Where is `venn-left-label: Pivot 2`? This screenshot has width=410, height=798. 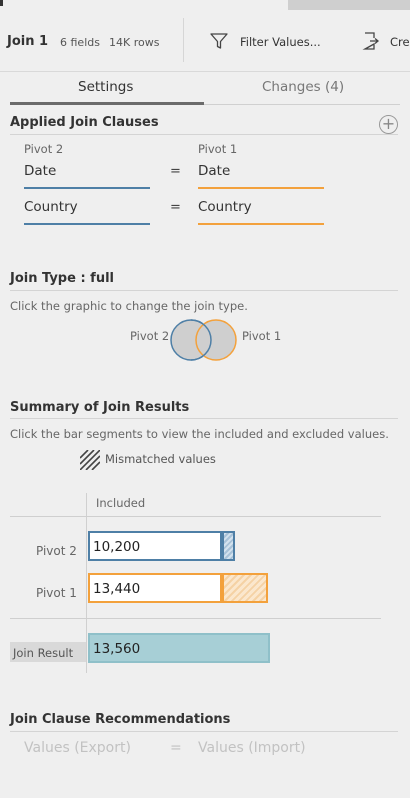 venn-left-label: Pivot 2 is located at coordinates (150, 336).